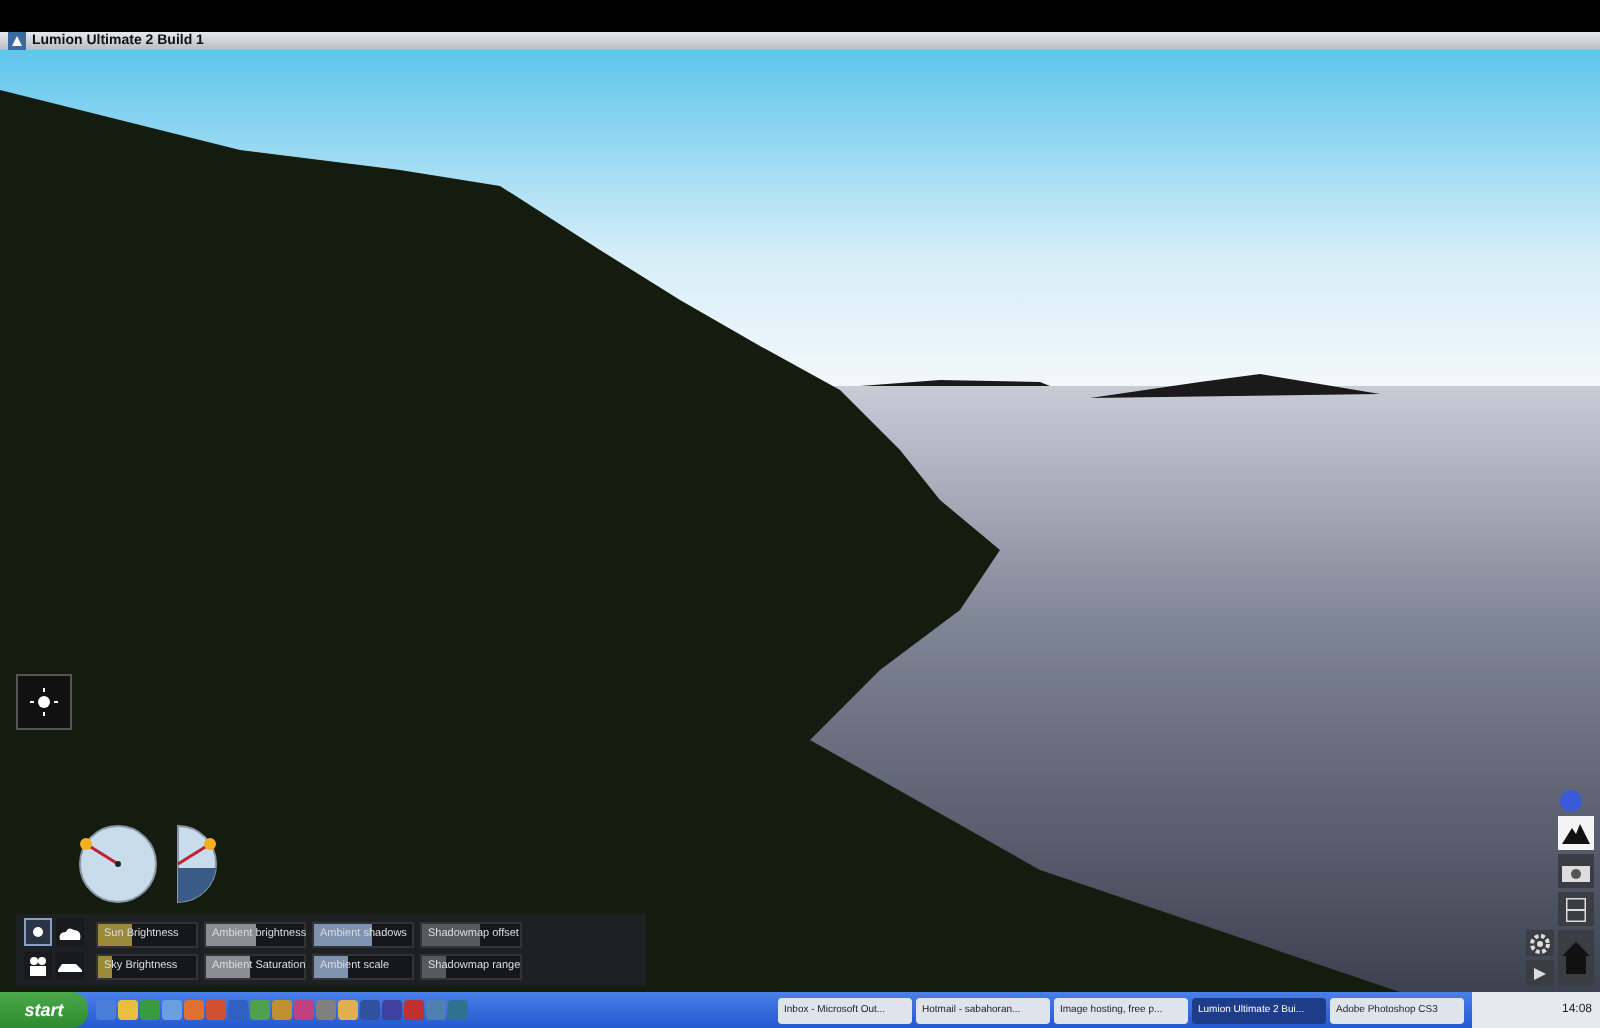 This screenshot has width=1600, height=1028. I want to click on play-icon, so click(1540, 973).